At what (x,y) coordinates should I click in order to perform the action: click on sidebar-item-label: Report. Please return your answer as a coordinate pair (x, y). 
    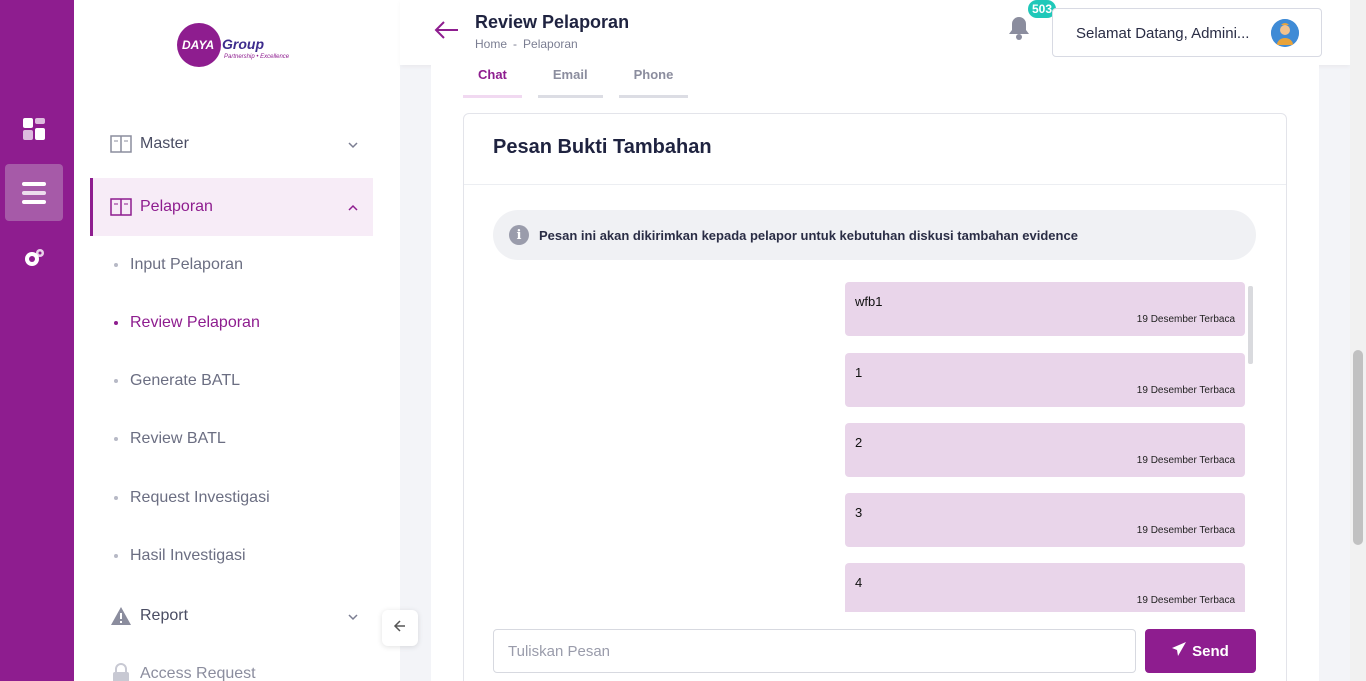
    Looking at the image, I should click on (164, 615).